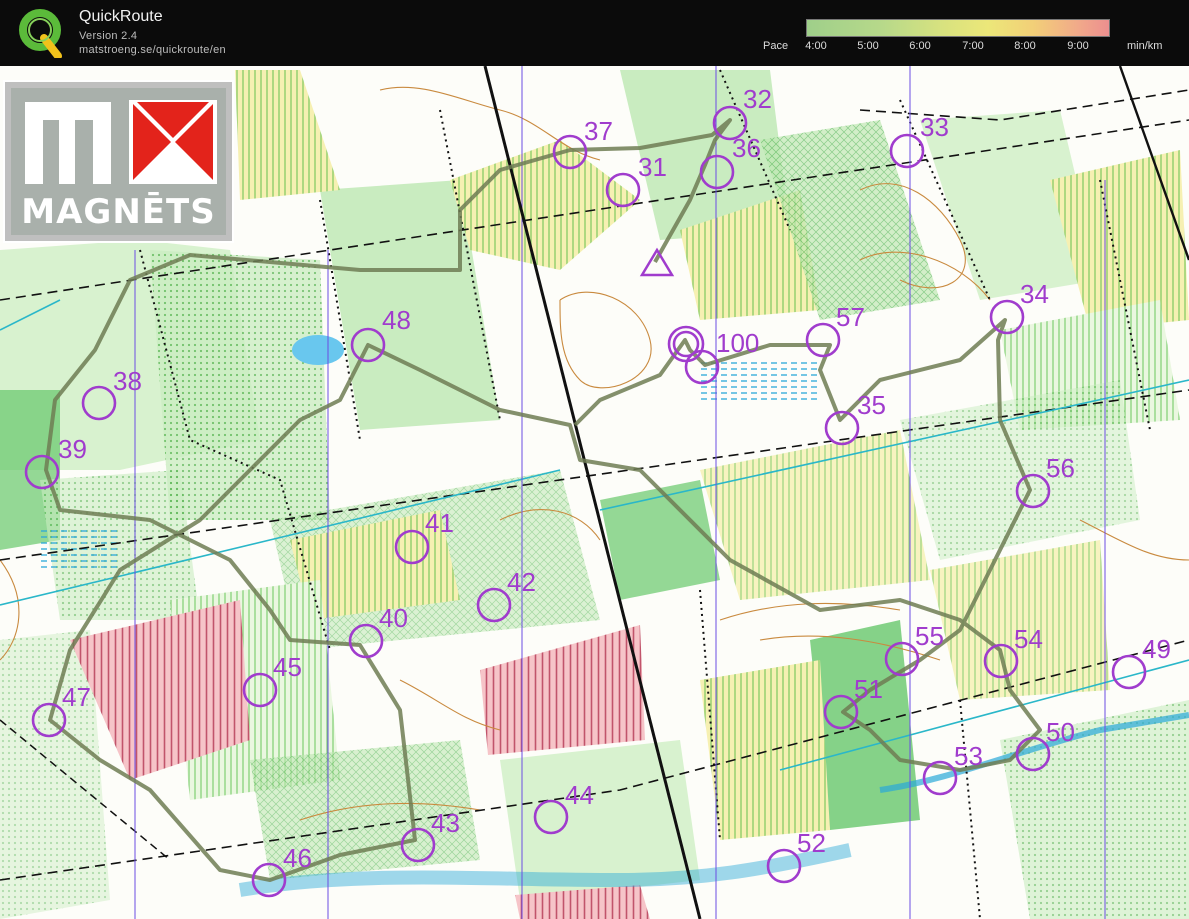 This screenshot has width=1189, height=919. I want to click on control-number: 33, so click(934, 127).